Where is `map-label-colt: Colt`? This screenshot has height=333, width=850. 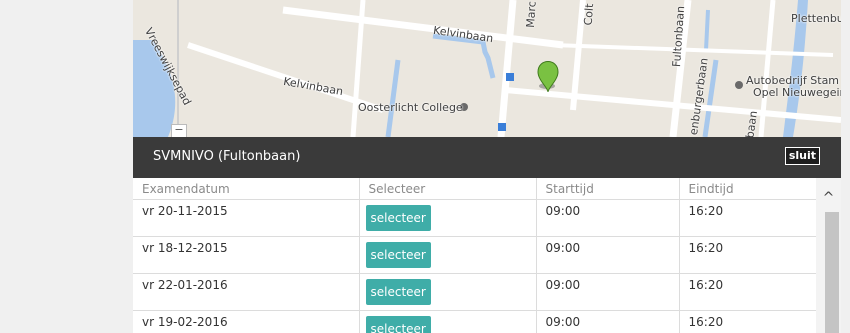
map-label-colt: Colt is located at coordinates (589, 14).